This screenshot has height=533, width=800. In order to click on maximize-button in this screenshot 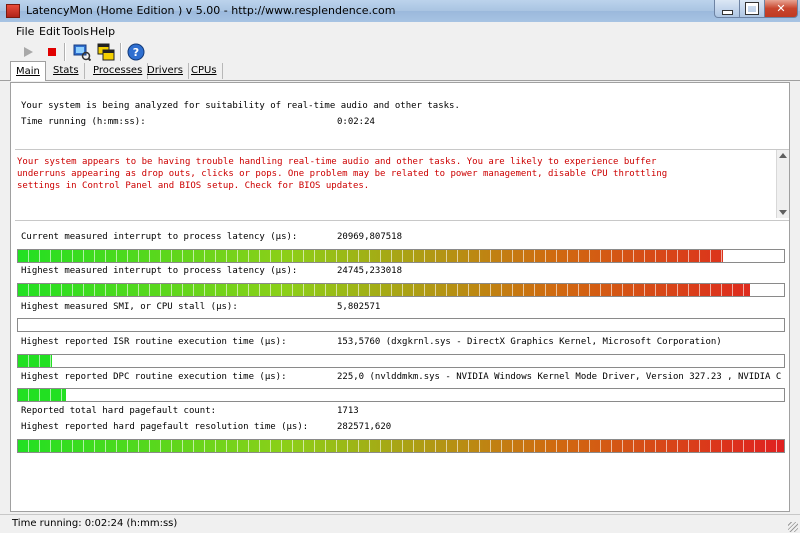, I will do `click(752, 9)`.